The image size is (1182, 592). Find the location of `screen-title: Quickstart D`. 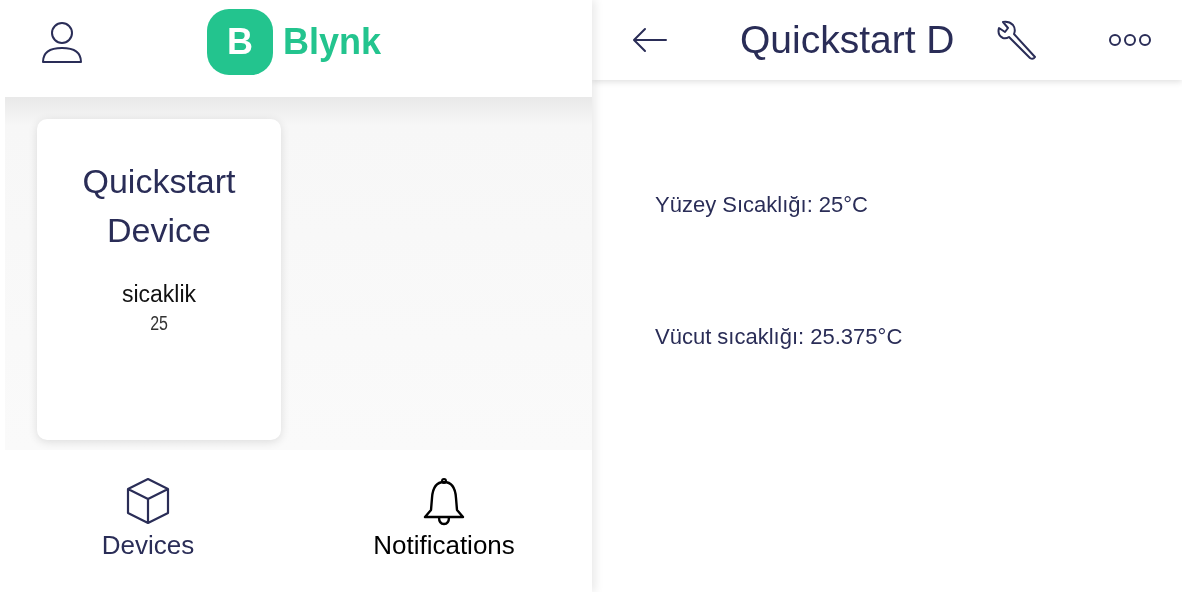

screen-title: Quickstart D is located at coordinates (847, 40).